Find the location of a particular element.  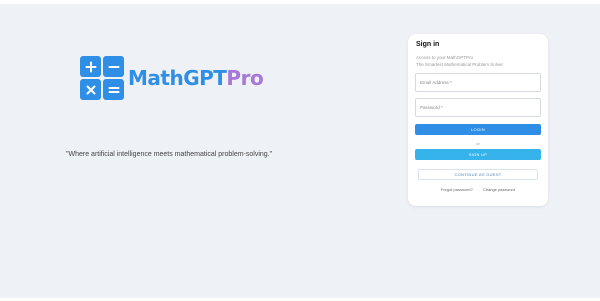

change-password-link: Change password is located at coordinates (499, 189).